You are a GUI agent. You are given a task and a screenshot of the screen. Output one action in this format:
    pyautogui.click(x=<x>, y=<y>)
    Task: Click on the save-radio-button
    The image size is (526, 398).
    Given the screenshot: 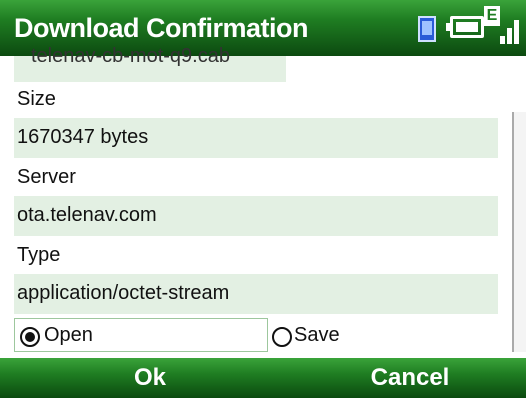 What is the action you would take?
    pyautogui.click(x=282, y=337)
    